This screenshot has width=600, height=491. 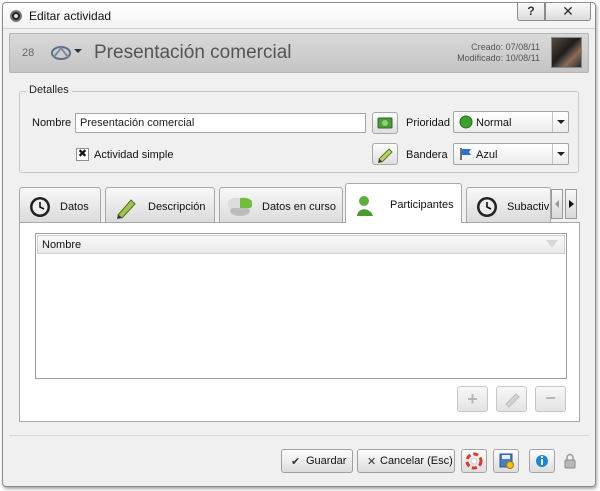 What do you see at coordinates (28, 53) in the screenshot?
I see `record-id: 28` at bounding box center [28, 53].